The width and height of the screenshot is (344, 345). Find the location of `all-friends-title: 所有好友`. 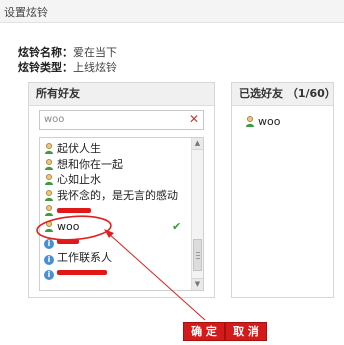

all-friends-title: 所有好友 is located at coordinates (121, 94).